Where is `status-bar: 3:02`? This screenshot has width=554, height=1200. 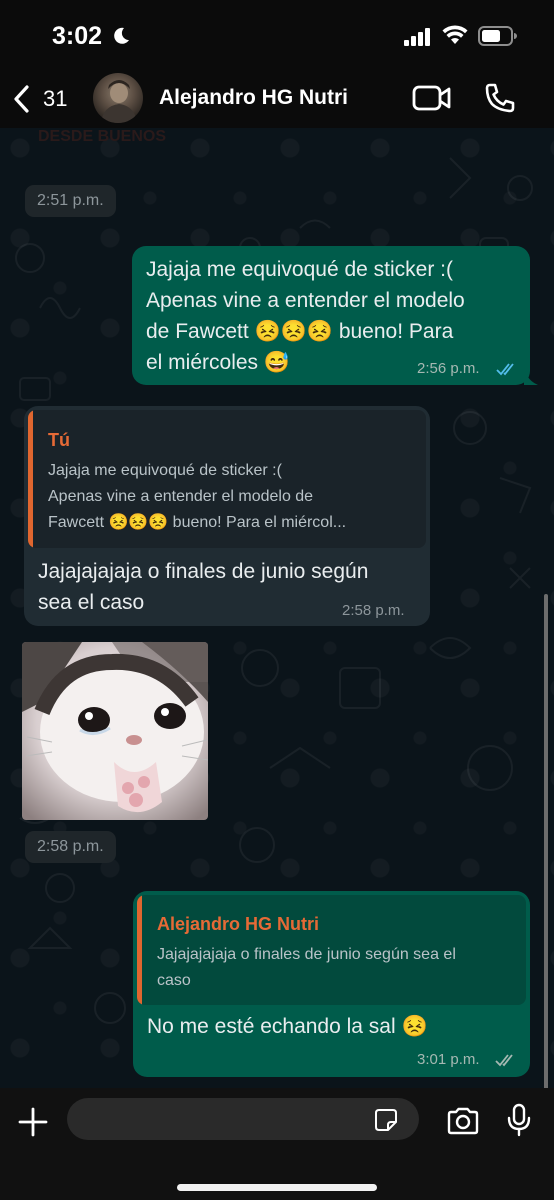 status-bar: 3:02 is located at coordinates (277, 35).